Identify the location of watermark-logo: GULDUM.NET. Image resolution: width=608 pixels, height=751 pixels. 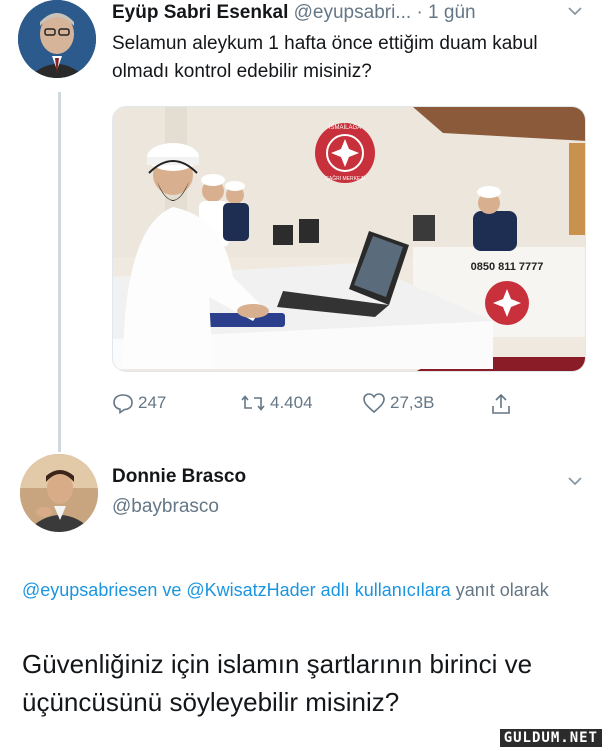
(550, 738).